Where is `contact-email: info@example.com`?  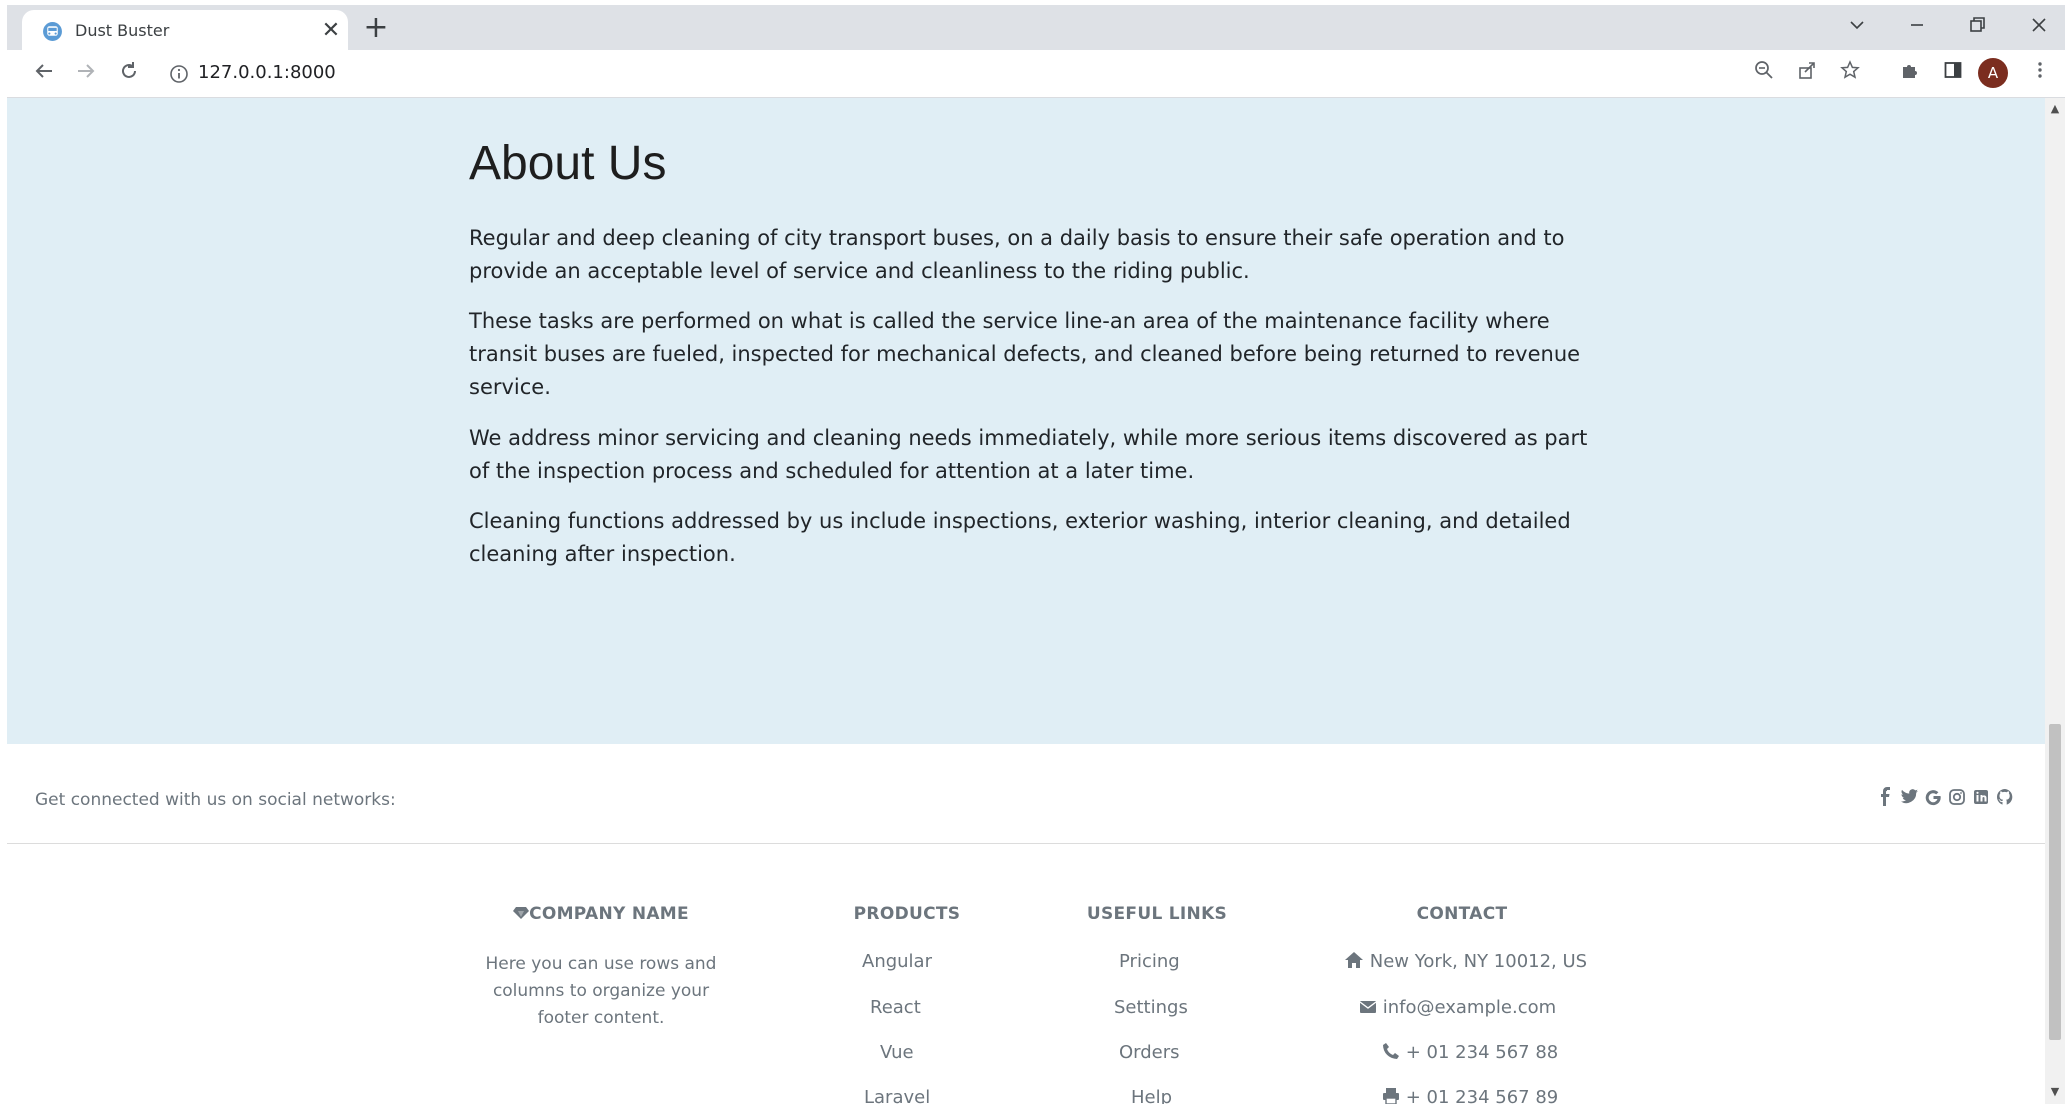
contact-email: info@example.com is located at coordinates (1457, 1007).